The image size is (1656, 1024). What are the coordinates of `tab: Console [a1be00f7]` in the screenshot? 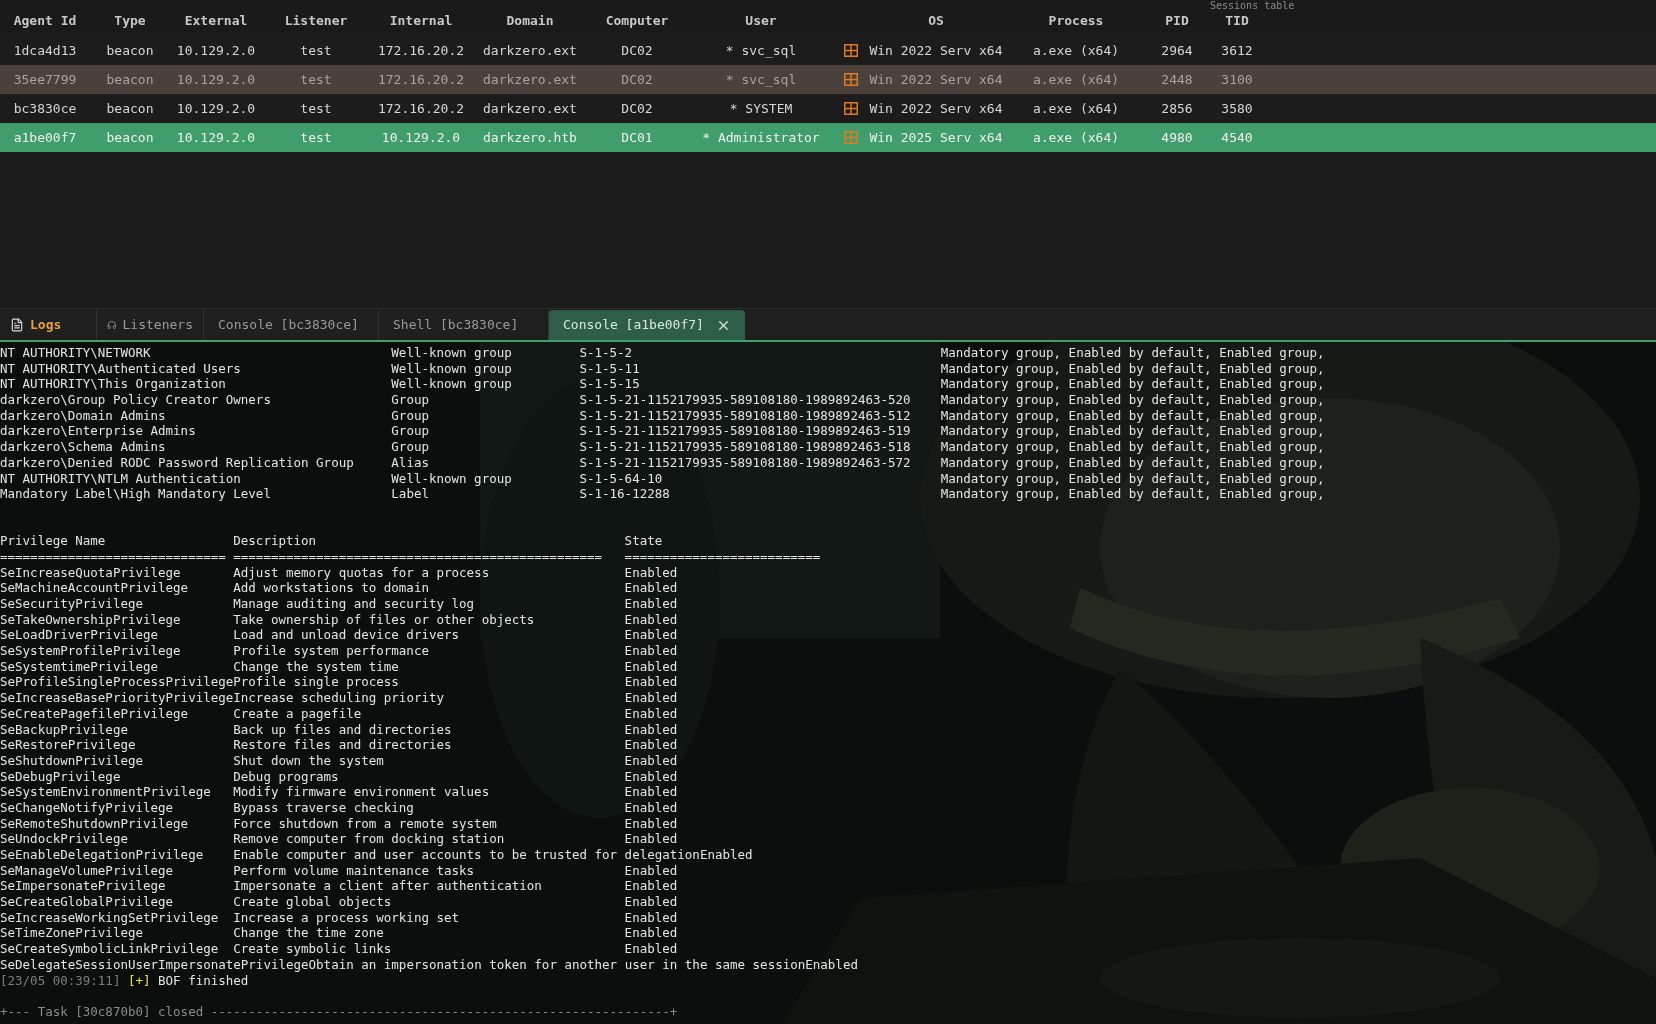 It's located at (647, 325).